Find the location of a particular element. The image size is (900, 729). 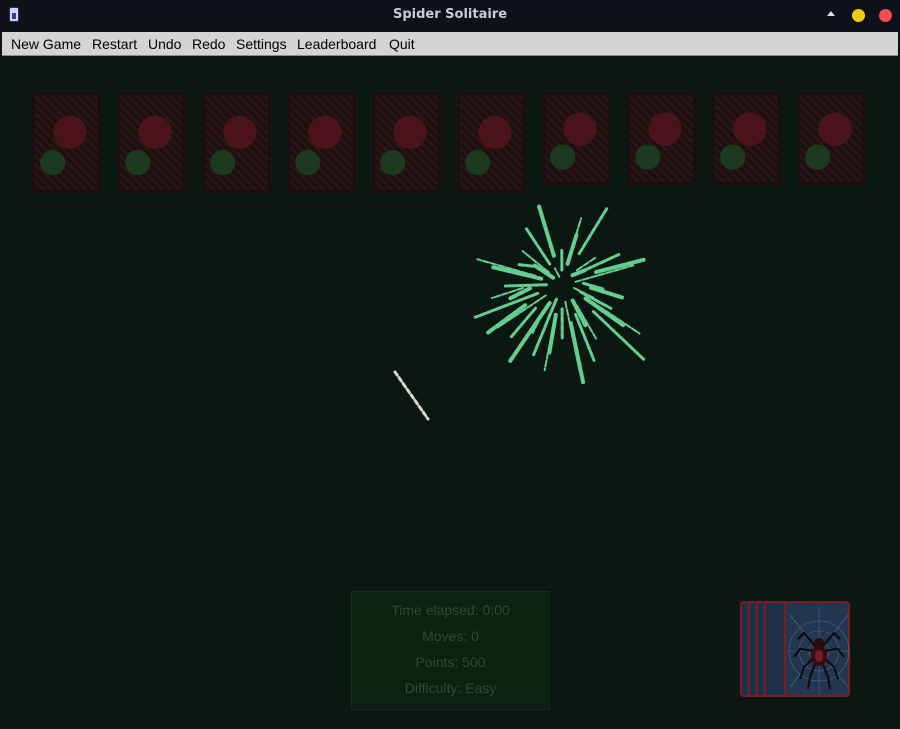

window-title: Spider Solitaire is located at coordinates (450, 14).